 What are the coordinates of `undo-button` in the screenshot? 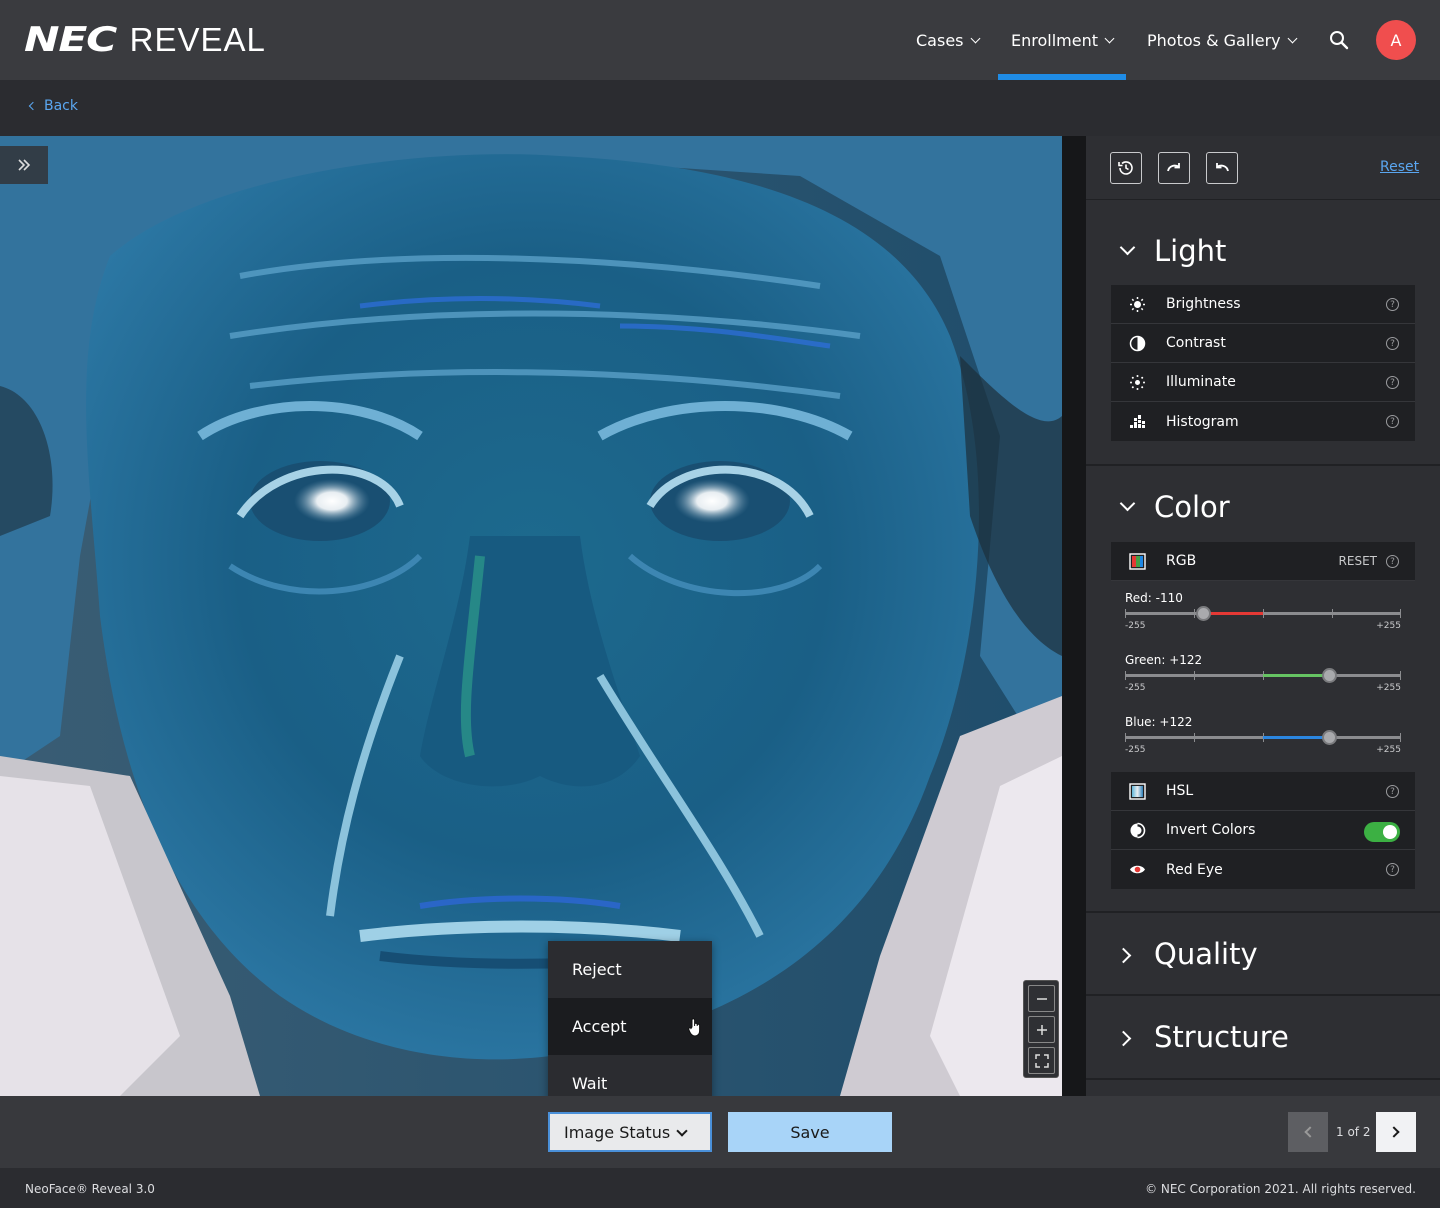 It's located at (1222, 168).